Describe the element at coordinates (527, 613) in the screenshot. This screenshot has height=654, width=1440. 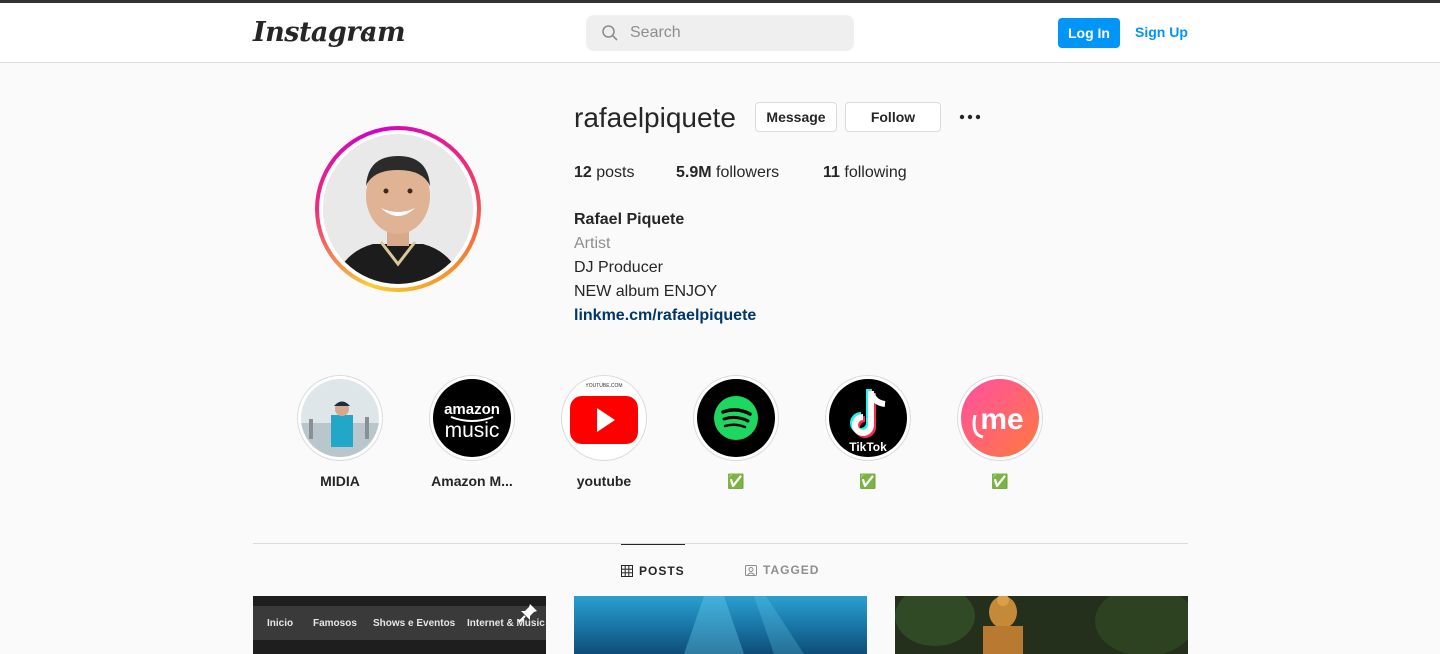
I see `pin-icon` at that location.